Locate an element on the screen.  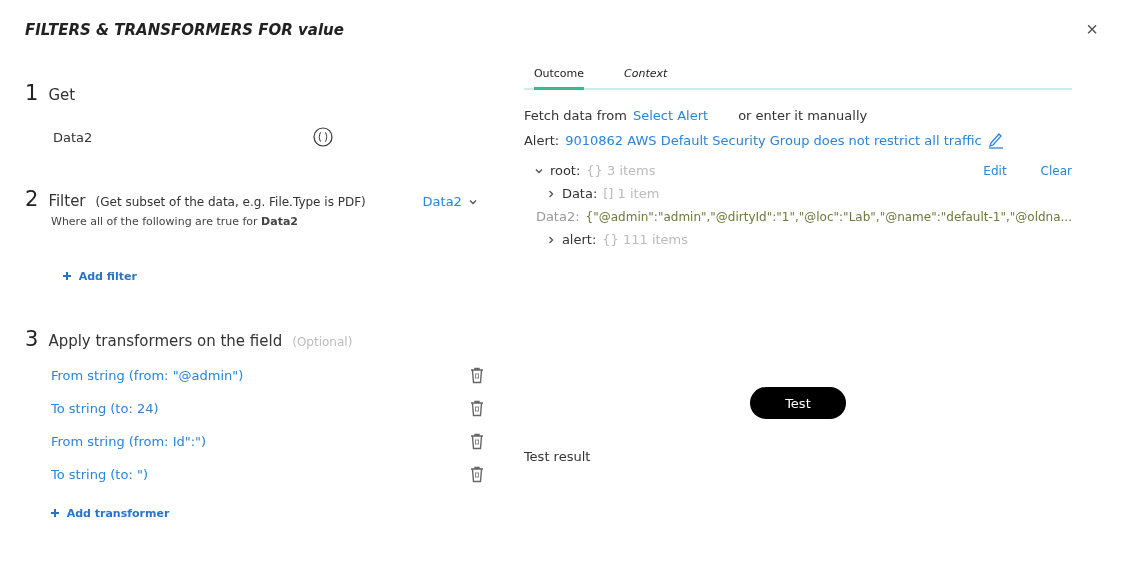
tree-key: Data2: is located at coordinates (557, 216).